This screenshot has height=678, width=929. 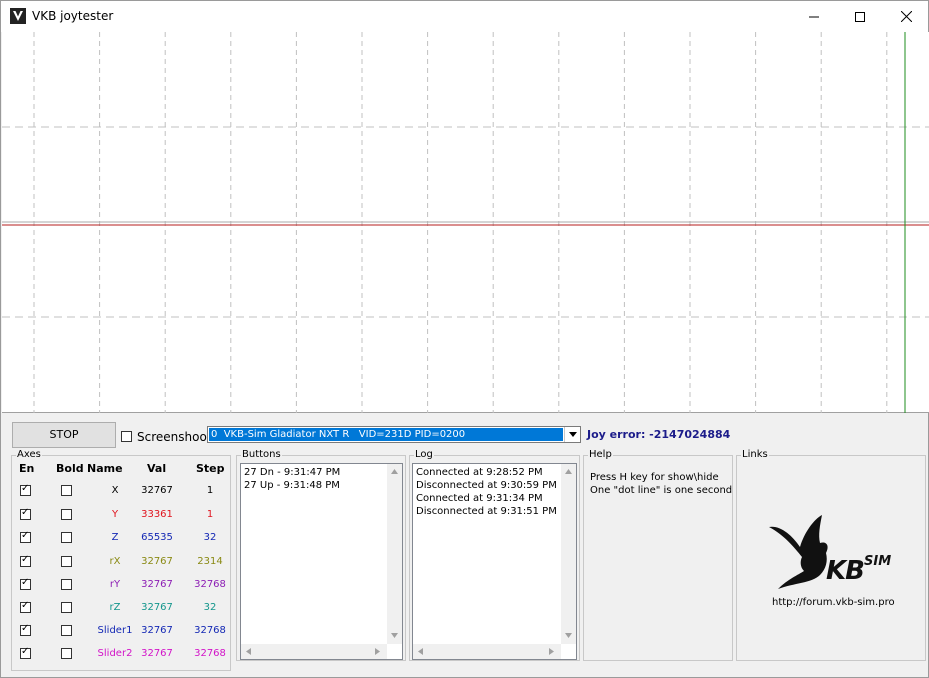 What do you see at coordinates (600, 455) in the screenshot?
I see `help-group-title: Help` at bounding box center [600, 455].